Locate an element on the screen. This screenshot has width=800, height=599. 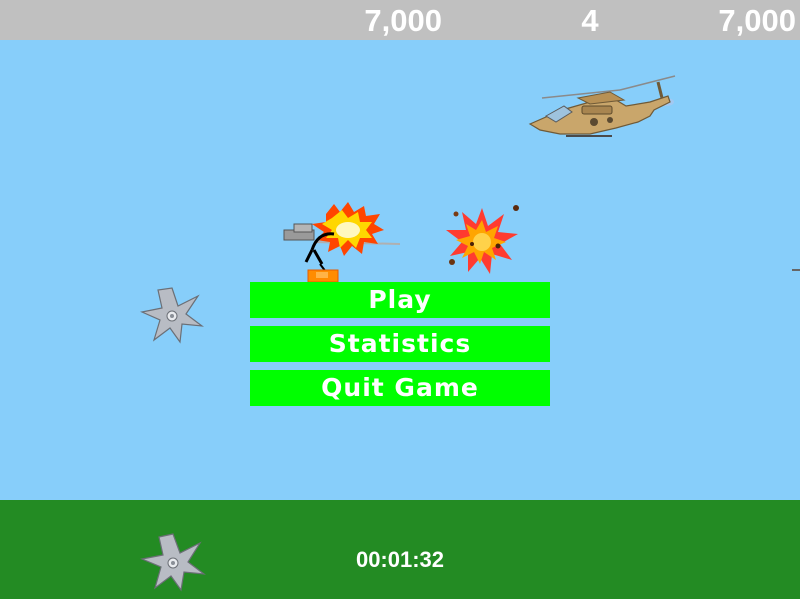
lives-display: 4 is located at coordinates (590, 20).